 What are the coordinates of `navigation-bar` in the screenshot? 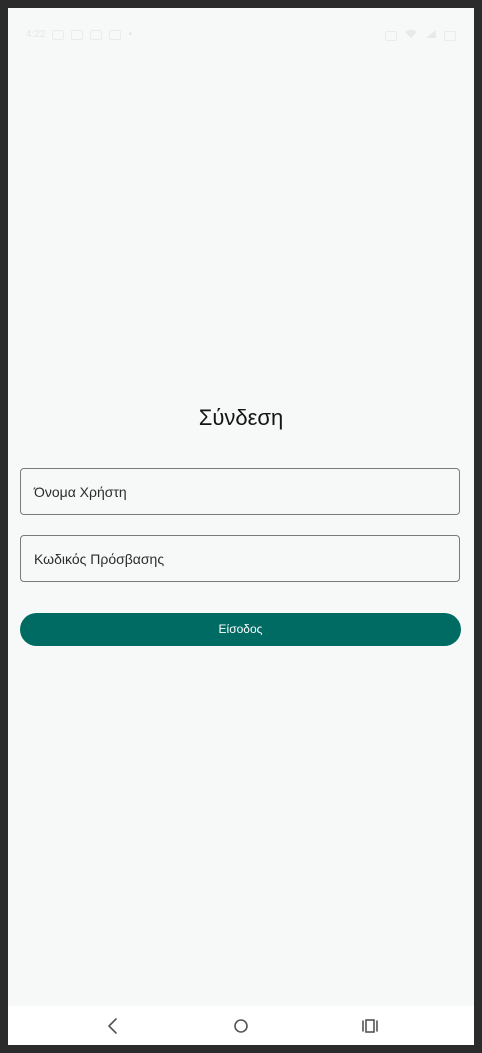 It's located at (241, 1025).